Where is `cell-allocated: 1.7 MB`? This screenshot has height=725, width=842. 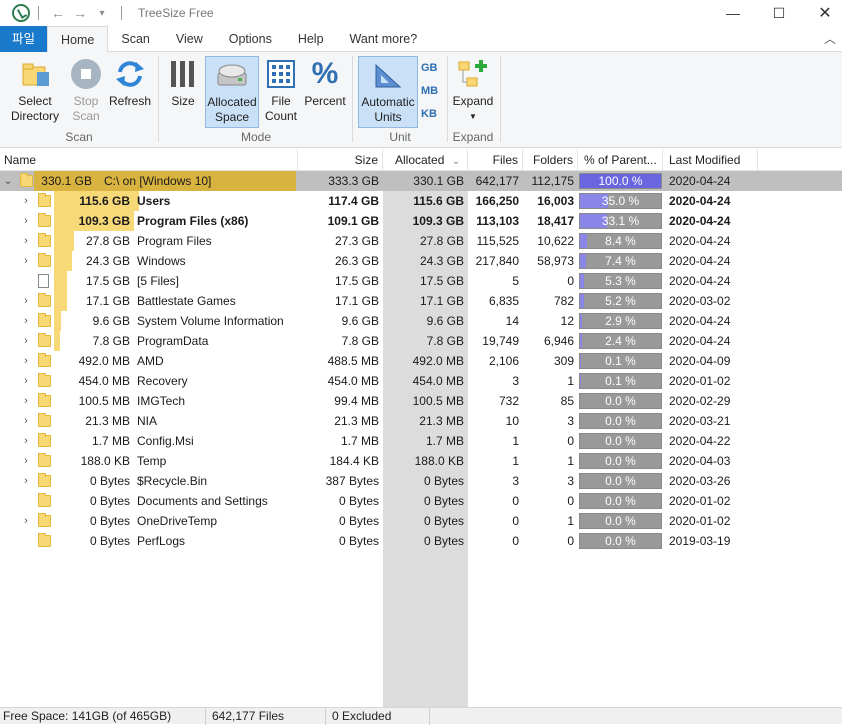 cell-allocated: 1.7 MB is located at coordinates (423, 441).